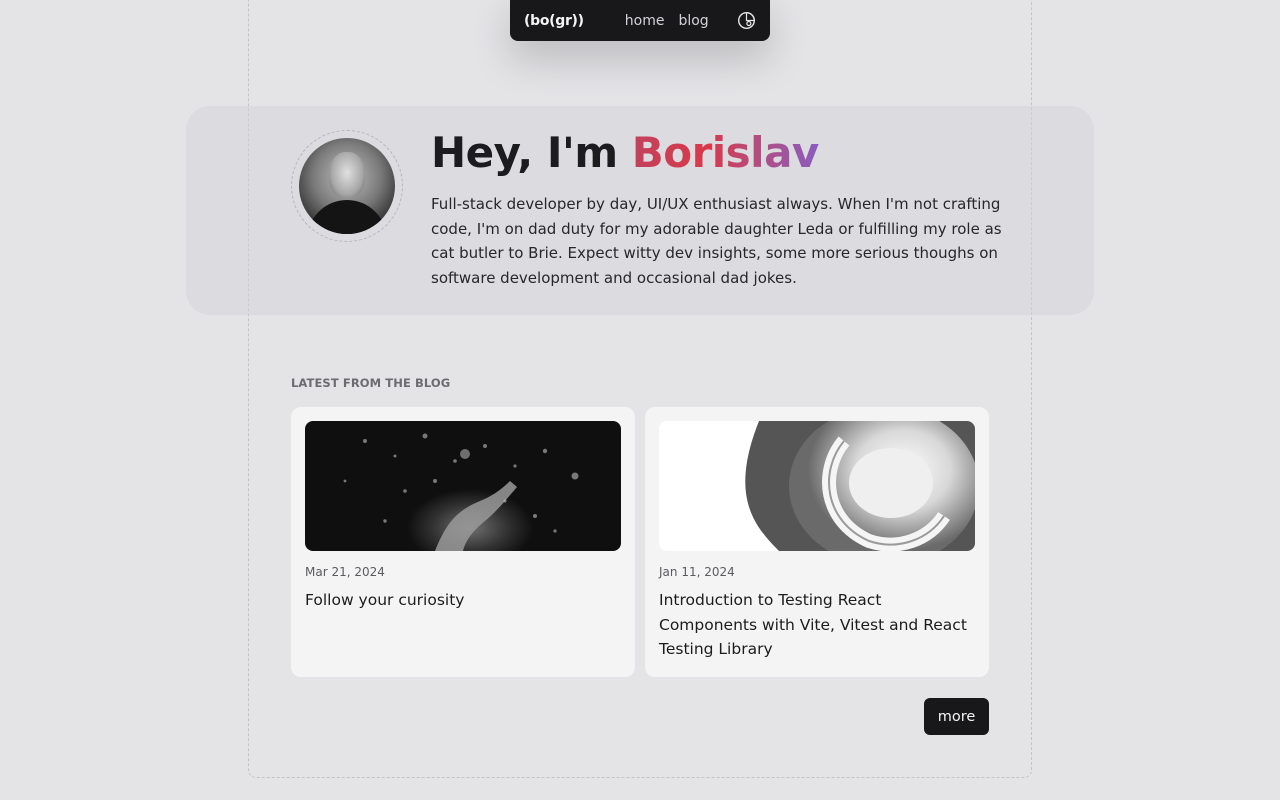 The image size is (1280, 800). What do you see at coordinates (371, 383) in the screenshot?
I see `blog-section-label: LATEST FROM THE BLOG` at bounding box center [371, 383].